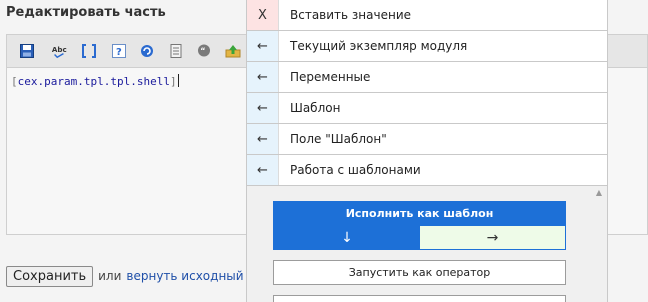 The width and height of the screenshot is (648, 302). What do you see at coordinates (427, 108) in the screenshot?
I see `menu-item-template: ← Шаблон` at bounding box center [427, 108].